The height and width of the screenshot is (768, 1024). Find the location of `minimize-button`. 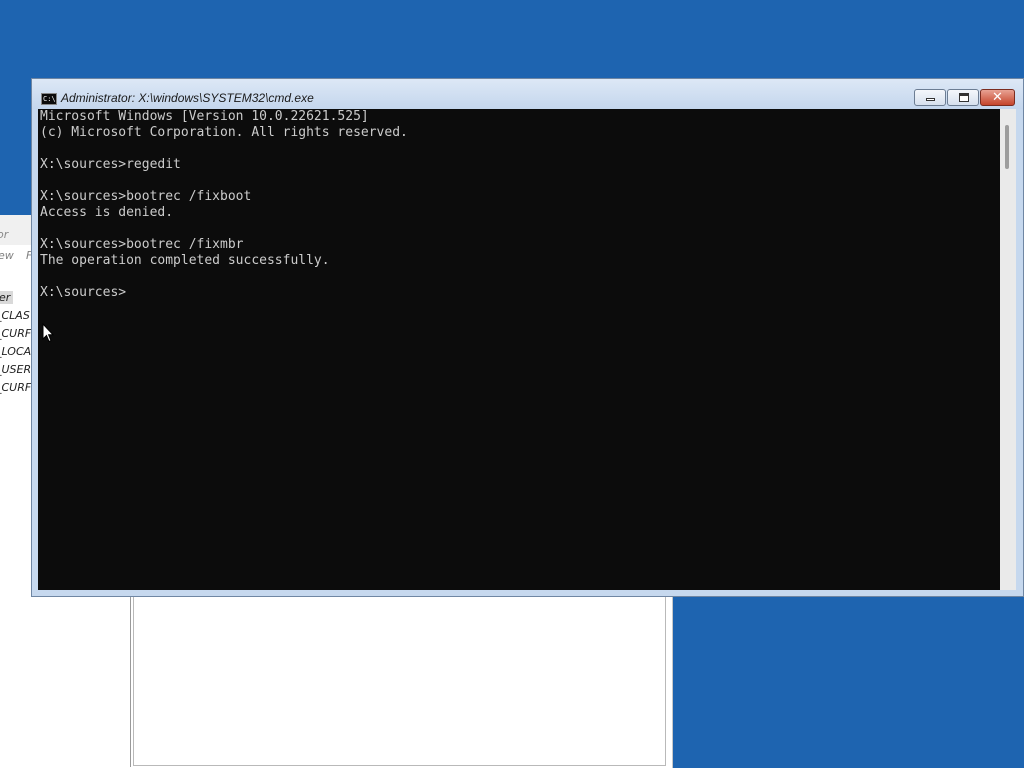

minimize-button is located at coordinates (930, 97).